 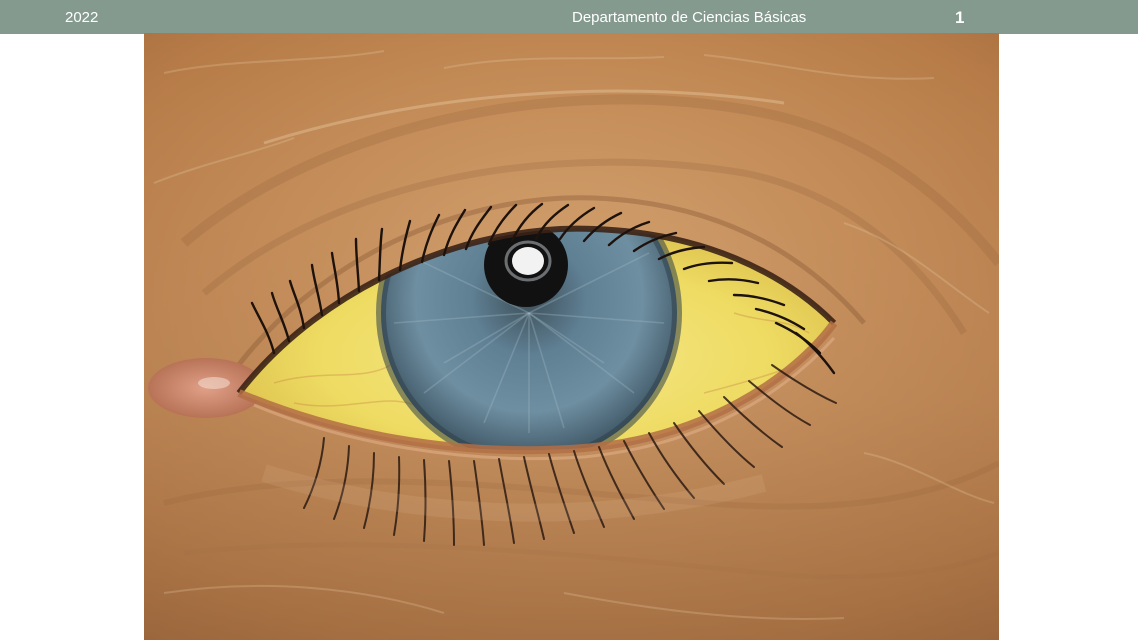 I want to click on header-bar: 2022 Departamento de Ciencias Básicas 1, so click(x=569, y=17).